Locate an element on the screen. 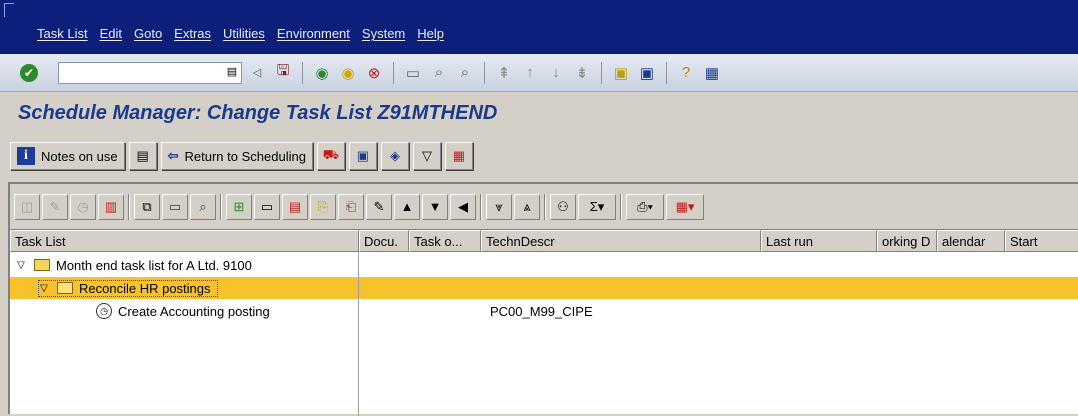  print-icon: ⎙▾ is located at coordinates (645, 206).